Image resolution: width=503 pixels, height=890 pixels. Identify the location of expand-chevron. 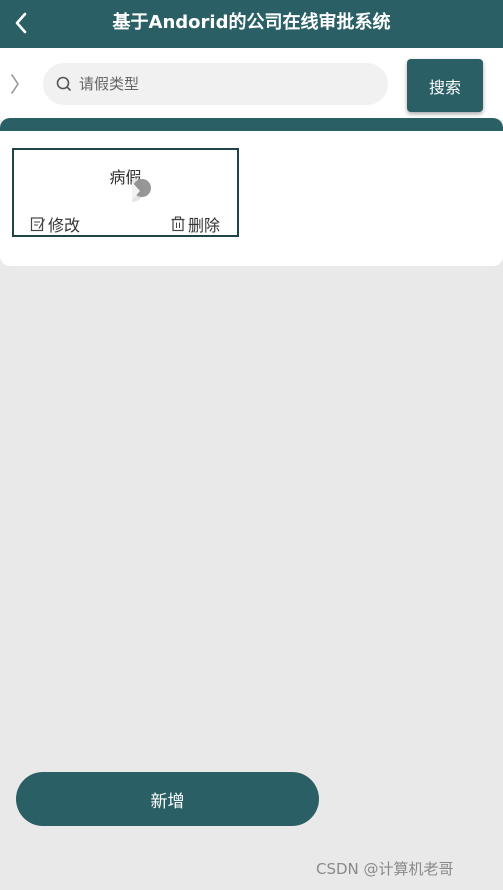
(15, 84).